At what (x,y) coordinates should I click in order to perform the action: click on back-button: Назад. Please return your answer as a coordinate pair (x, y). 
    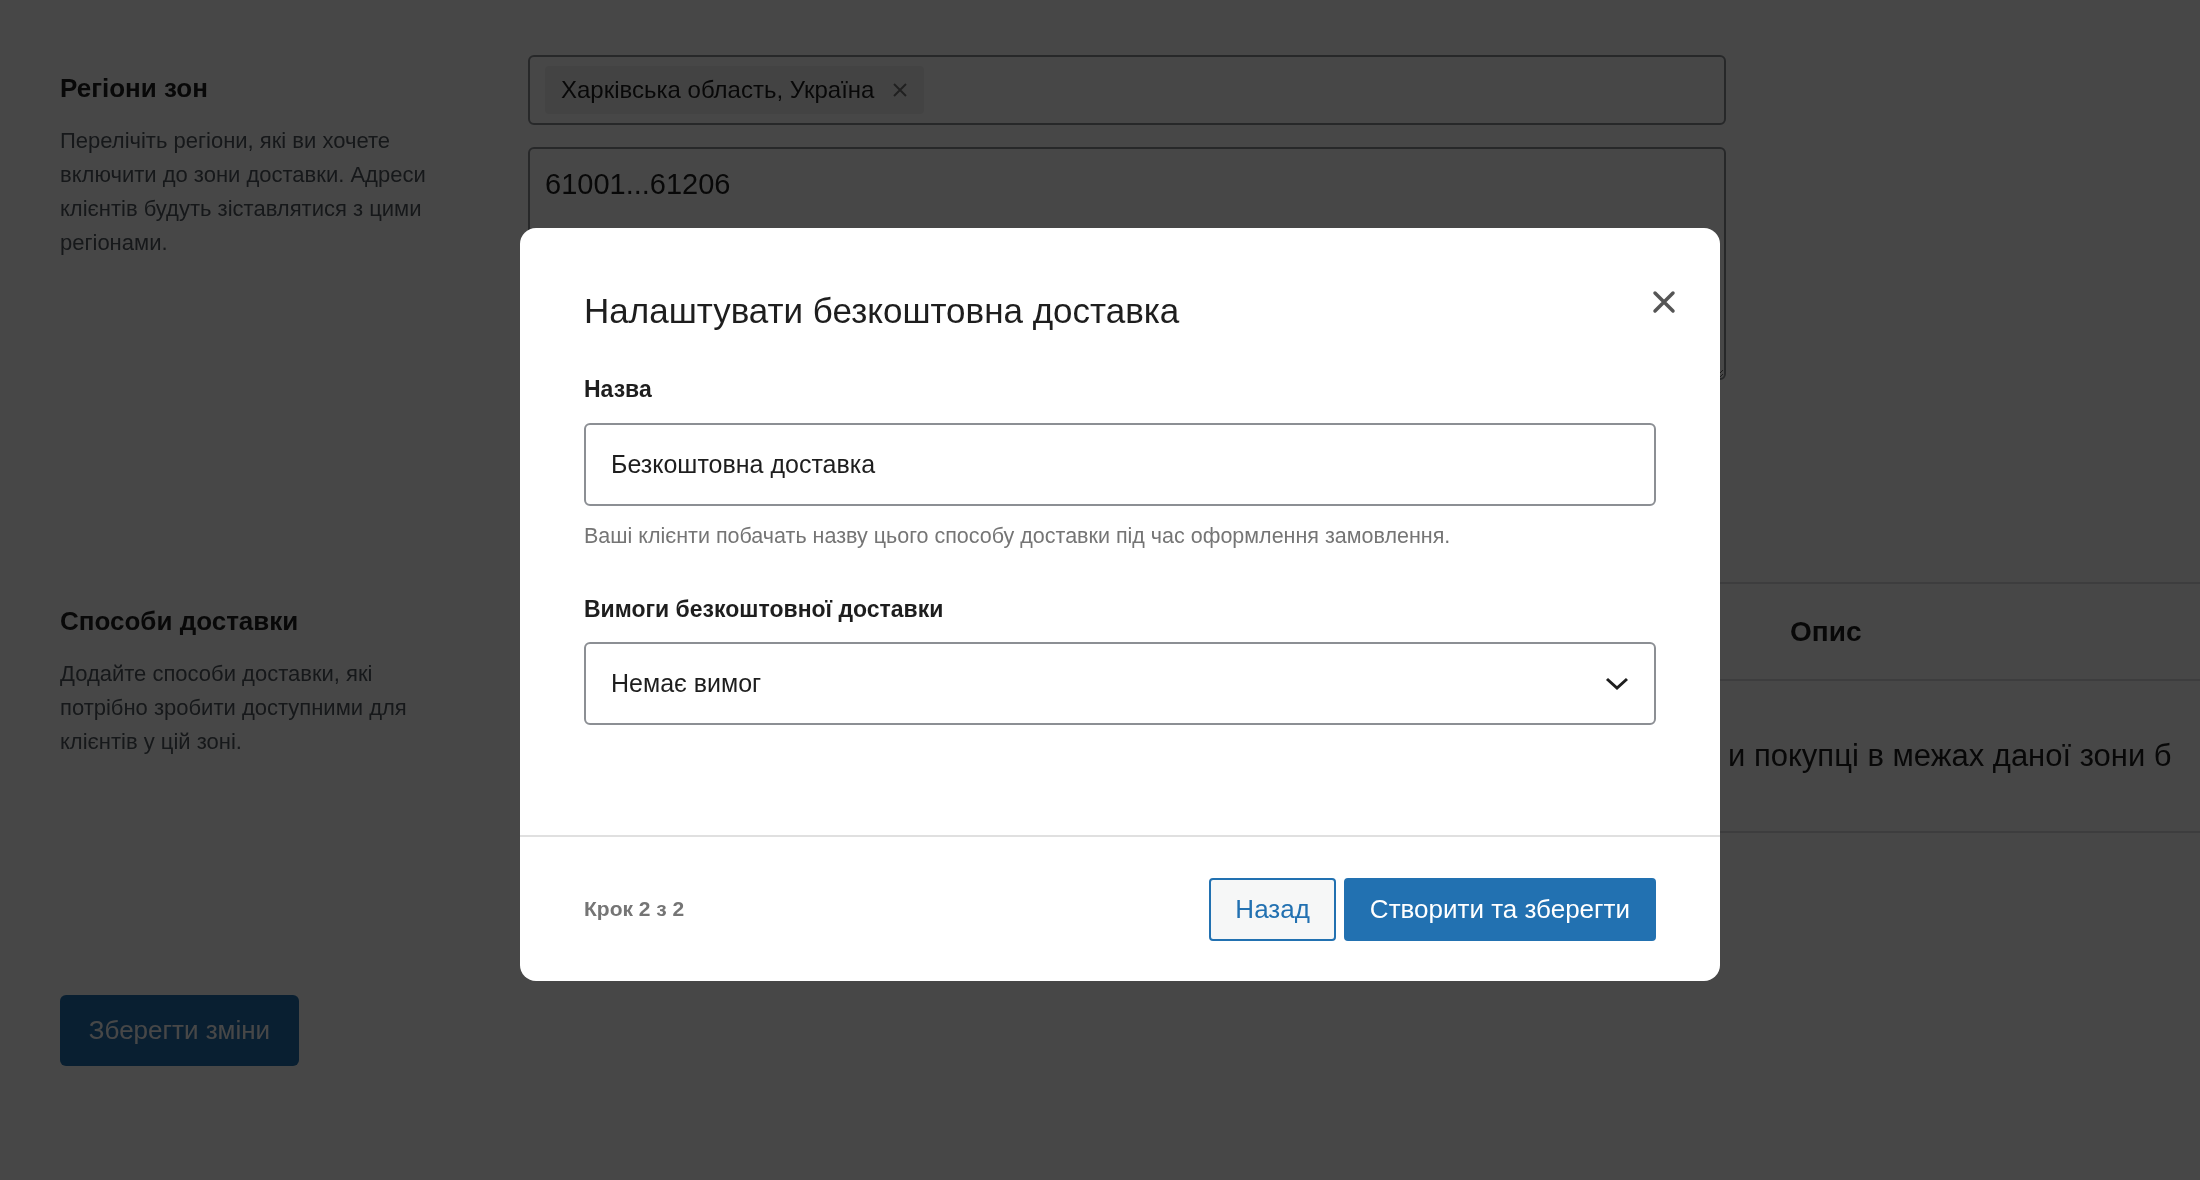
    Looking at the image, I should click on (1272, 909).